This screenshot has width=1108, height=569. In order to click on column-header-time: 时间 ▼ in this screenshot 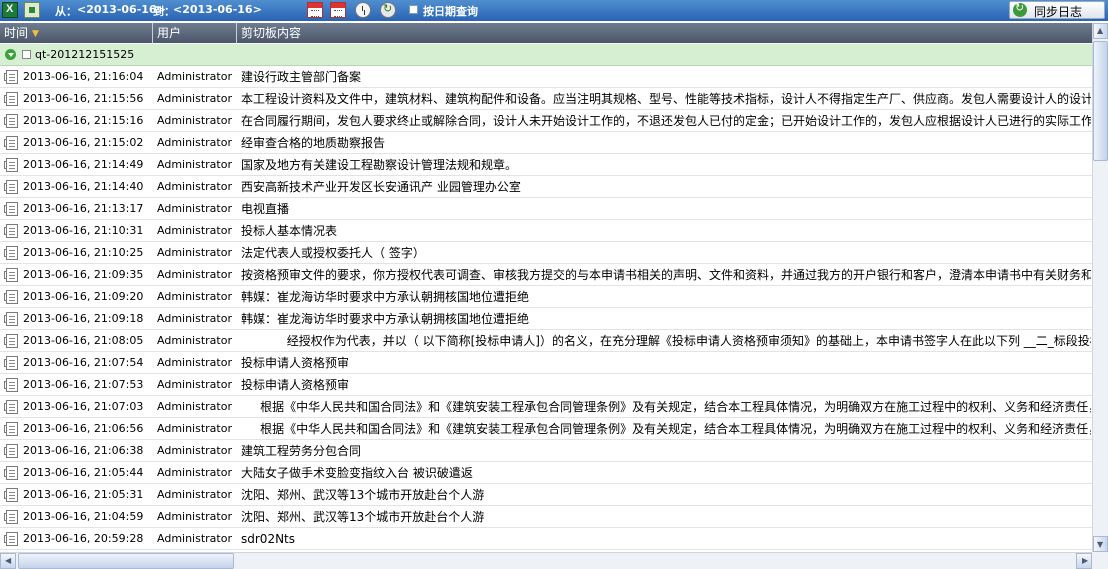, I will do `click(76, 33)`.